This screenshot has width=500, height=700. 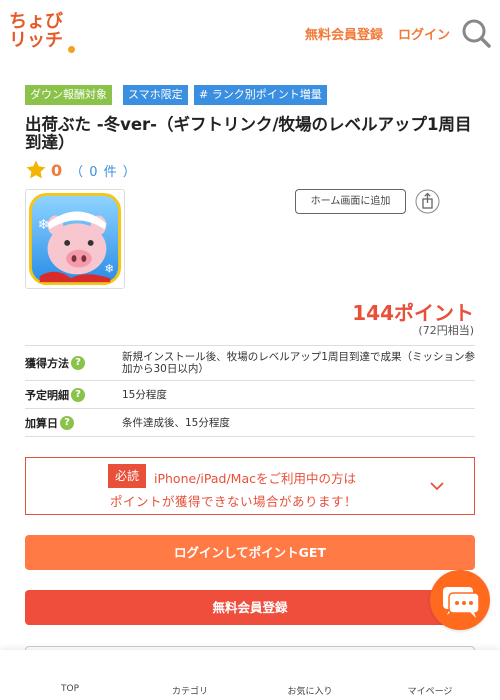 I want to click on search-icon, so click(x=476, y=33).